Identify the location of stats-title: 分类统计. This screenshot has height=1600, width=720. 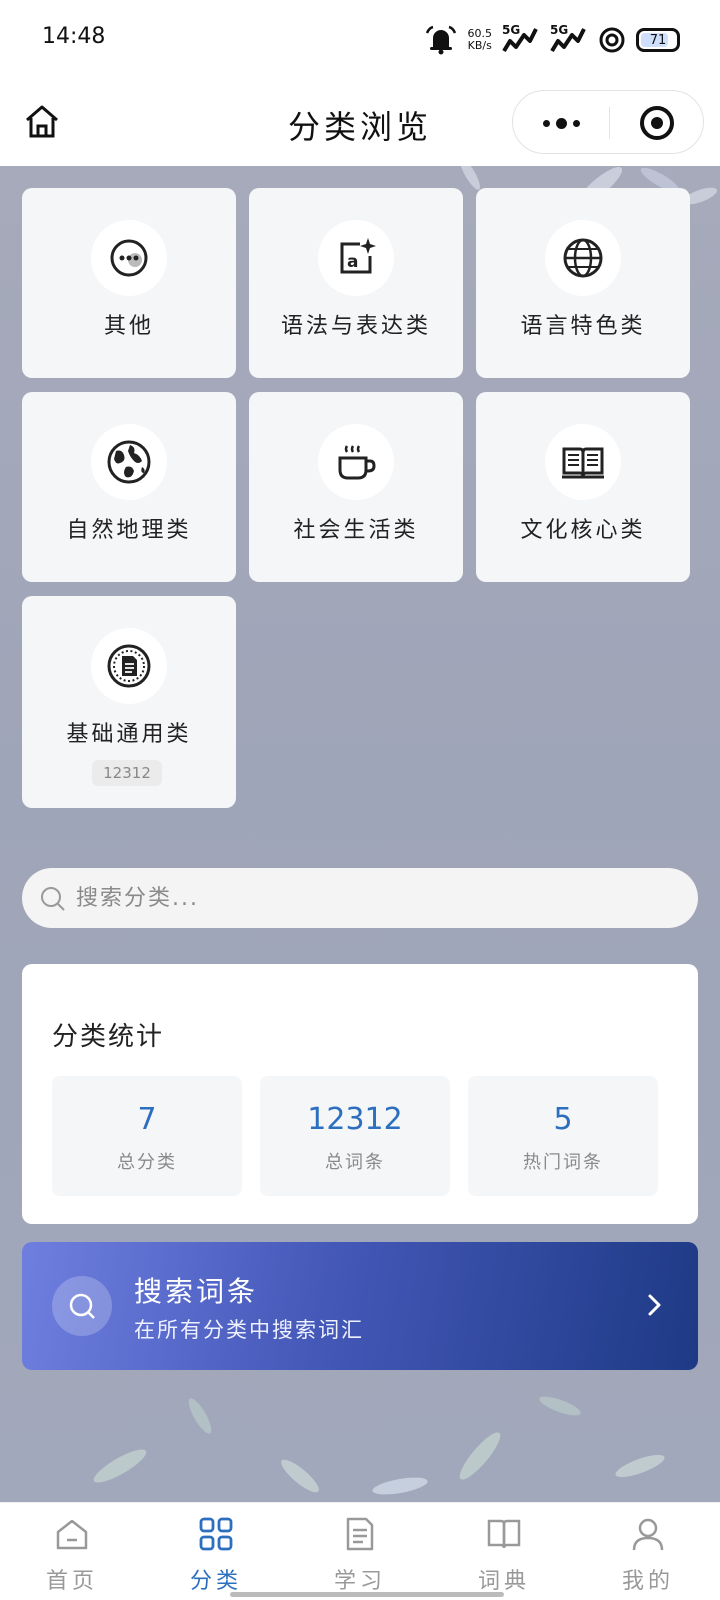
(108, 1037).